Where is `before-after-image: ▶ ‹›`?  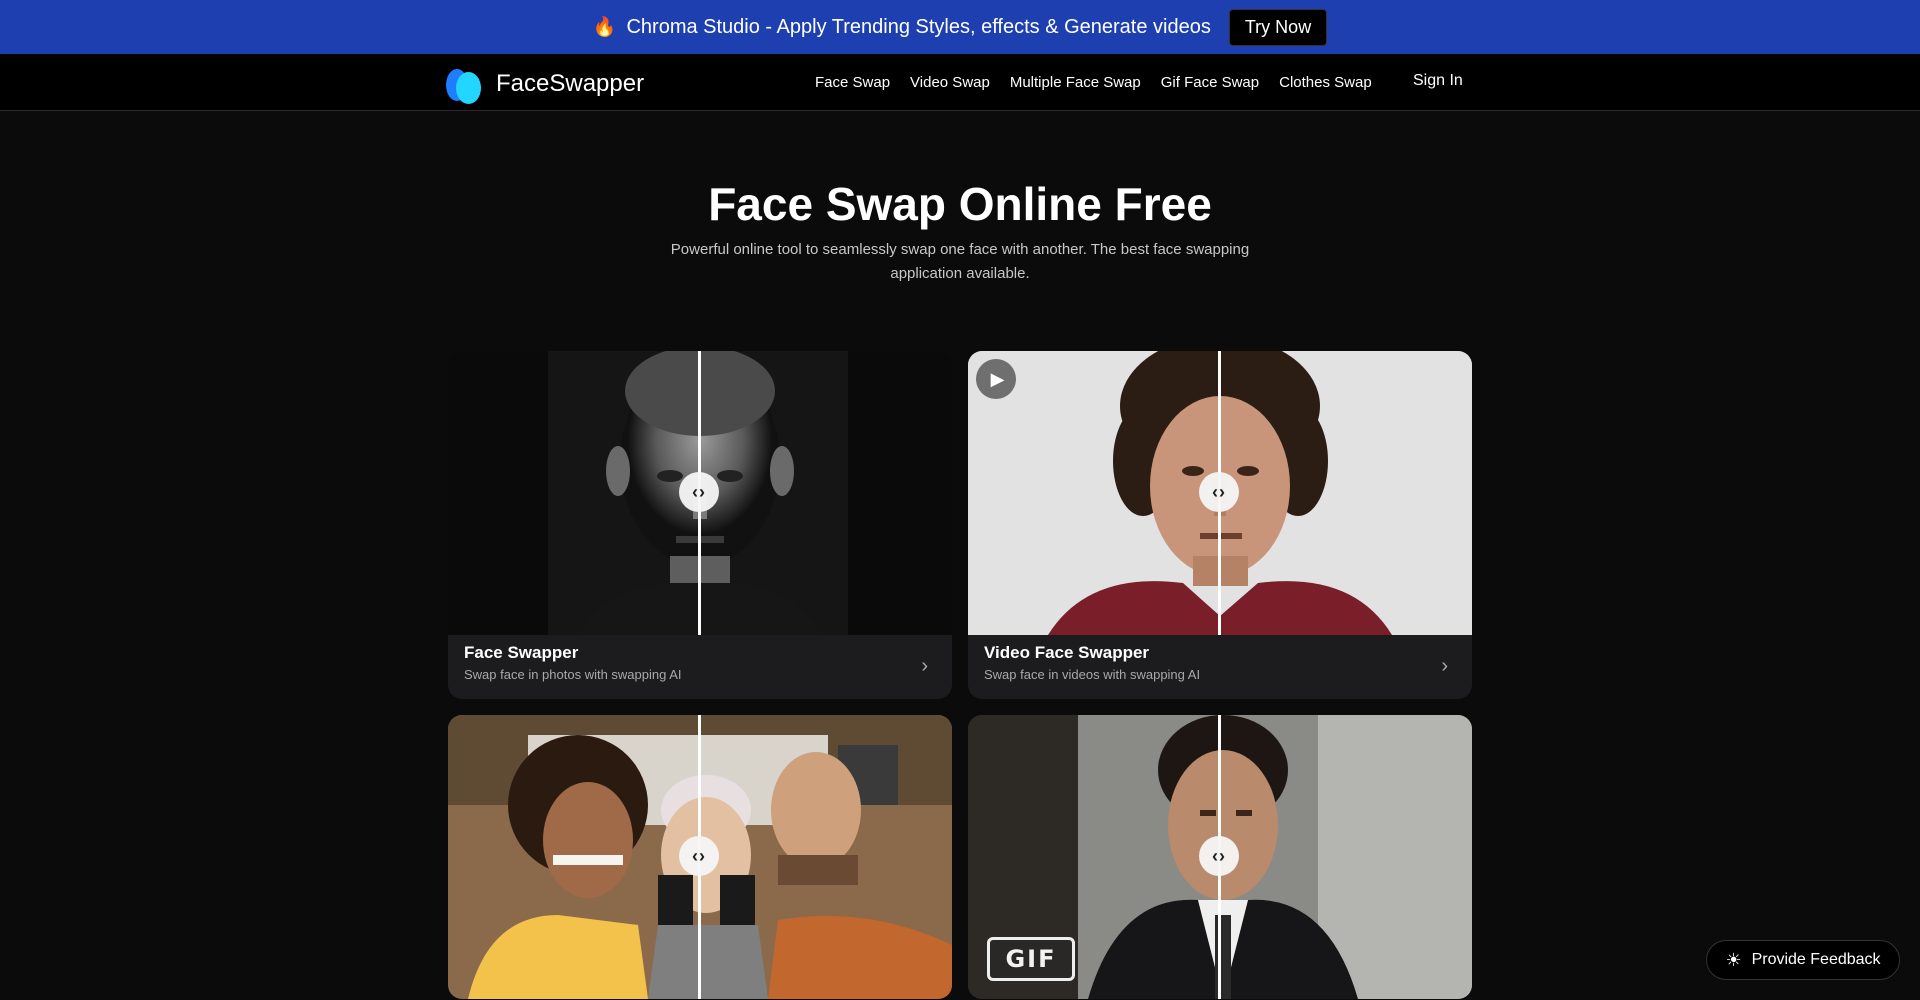 before-after-image: ▶ ‹› is located at coordinates (1220, 493).